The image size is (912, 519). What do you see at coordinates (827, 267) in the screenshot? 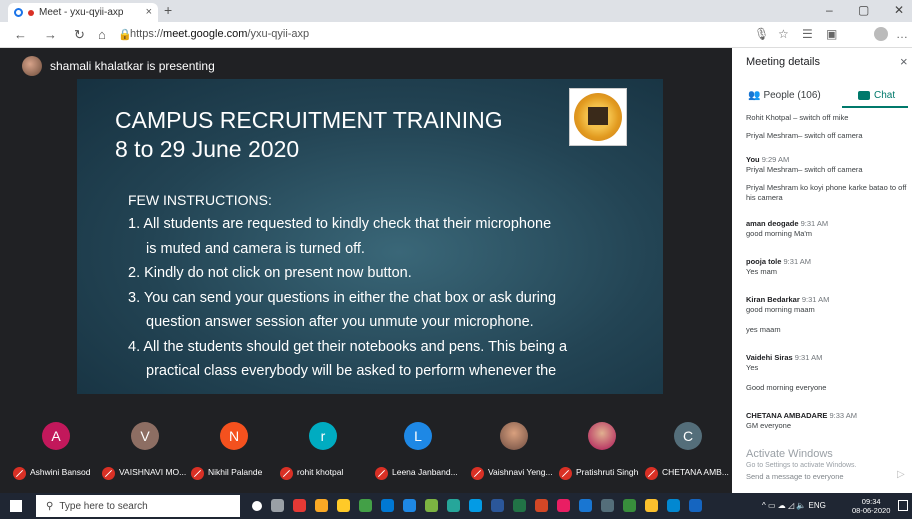
I see `chat-message: pooja tole 9:31 AM Yes mam` at bounding box center [827, 267].